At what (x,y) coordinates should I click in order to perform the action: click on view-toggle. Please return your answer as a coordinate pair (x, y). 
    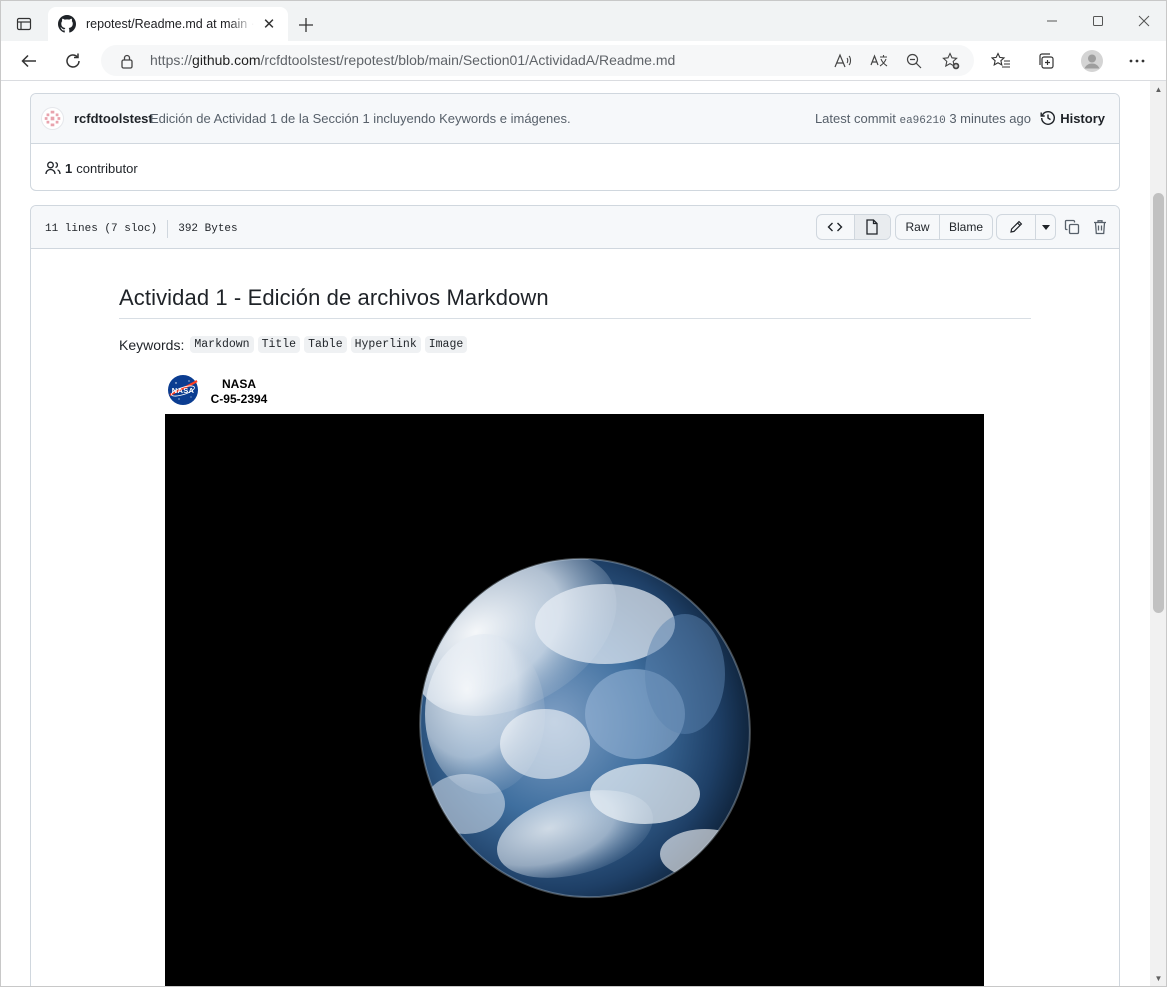
    Looking at the image, I should click on (853, 227).